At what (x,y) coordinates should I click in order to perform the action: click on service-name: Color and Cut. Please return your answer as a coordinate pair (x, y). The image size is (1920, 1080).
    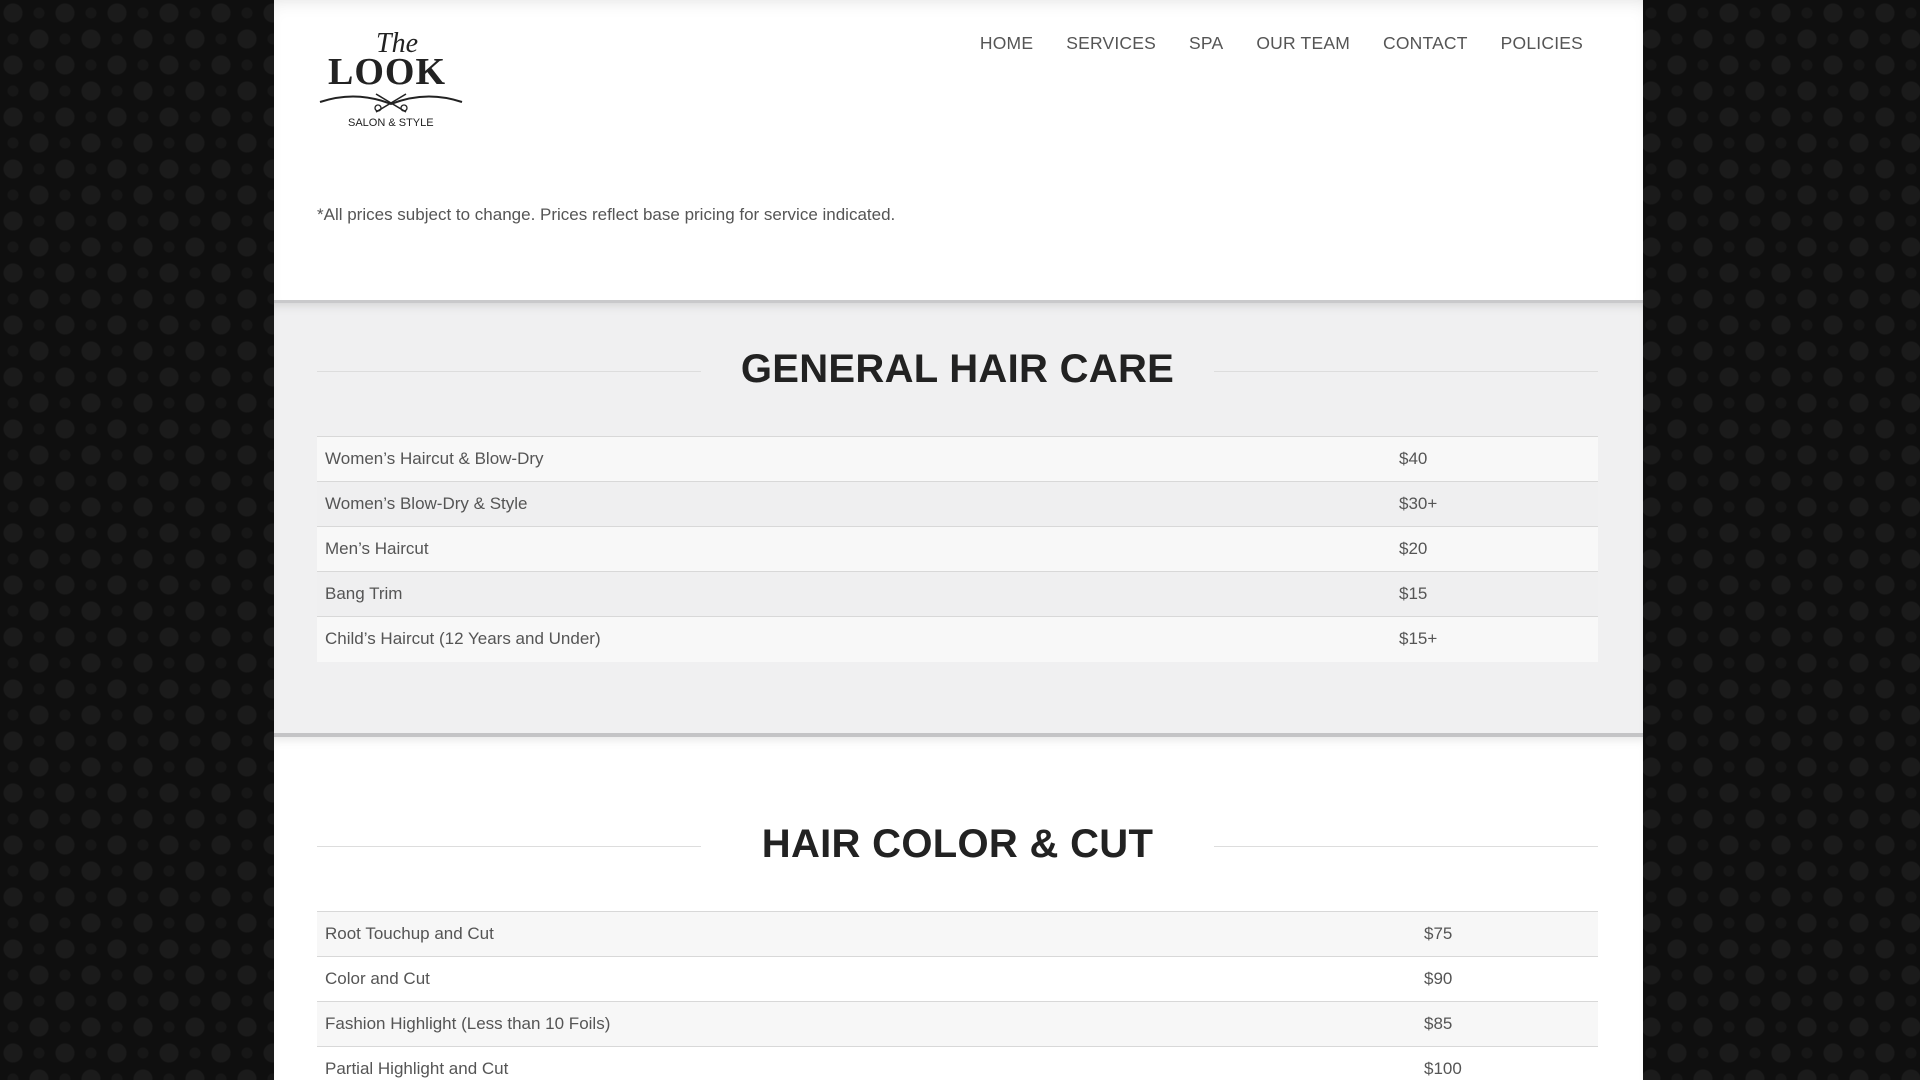
    Looking at the image, I should click on (866, 979).